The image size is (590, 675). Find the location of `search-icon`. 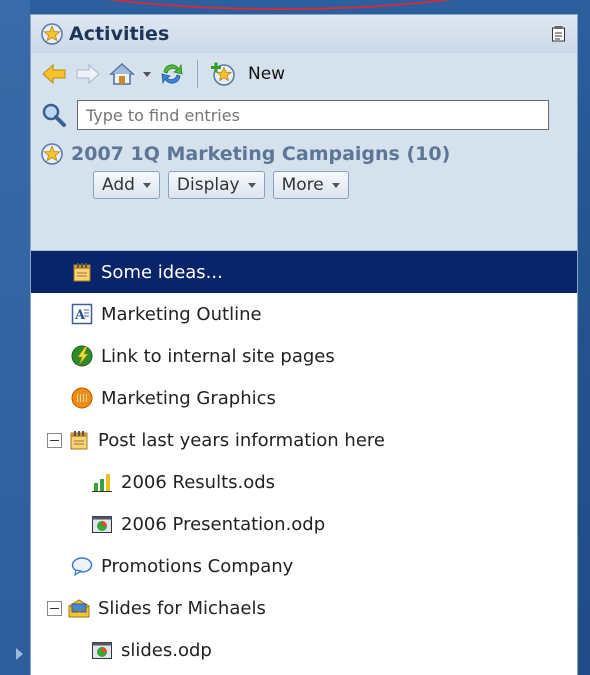

search-icon is located at coordinates (54, 115).